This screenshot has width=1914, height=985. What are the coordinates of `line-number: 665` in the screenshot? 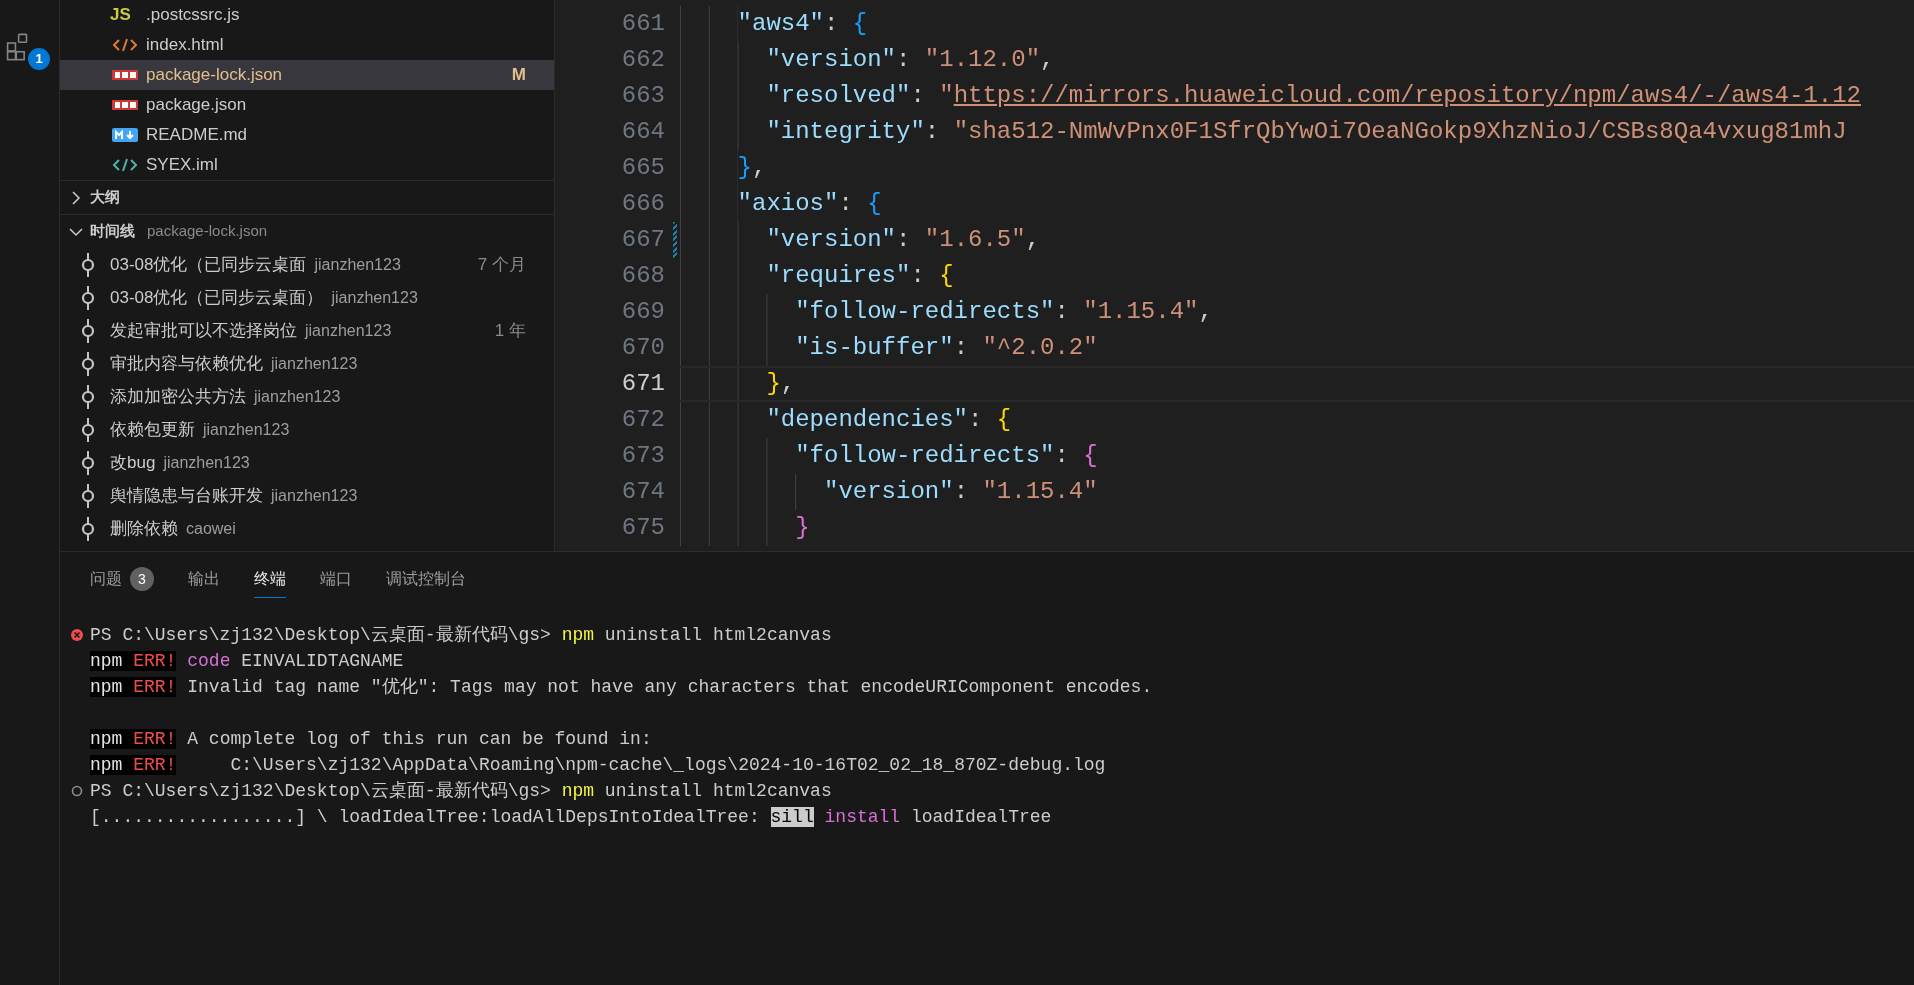 It's located at (642, 168).